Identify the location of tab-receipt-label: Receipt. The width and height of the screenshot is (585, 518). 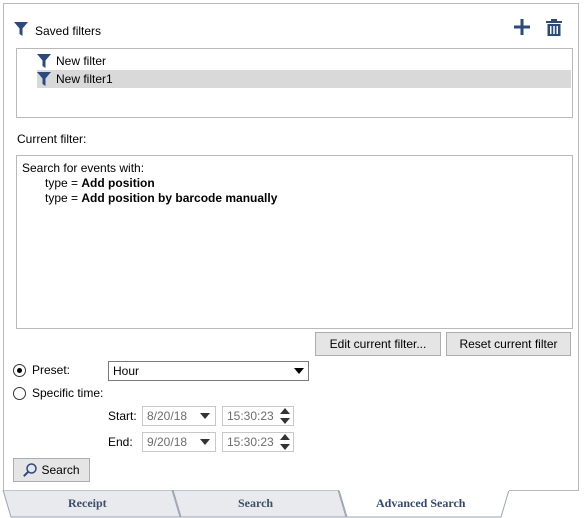
(87, 503).